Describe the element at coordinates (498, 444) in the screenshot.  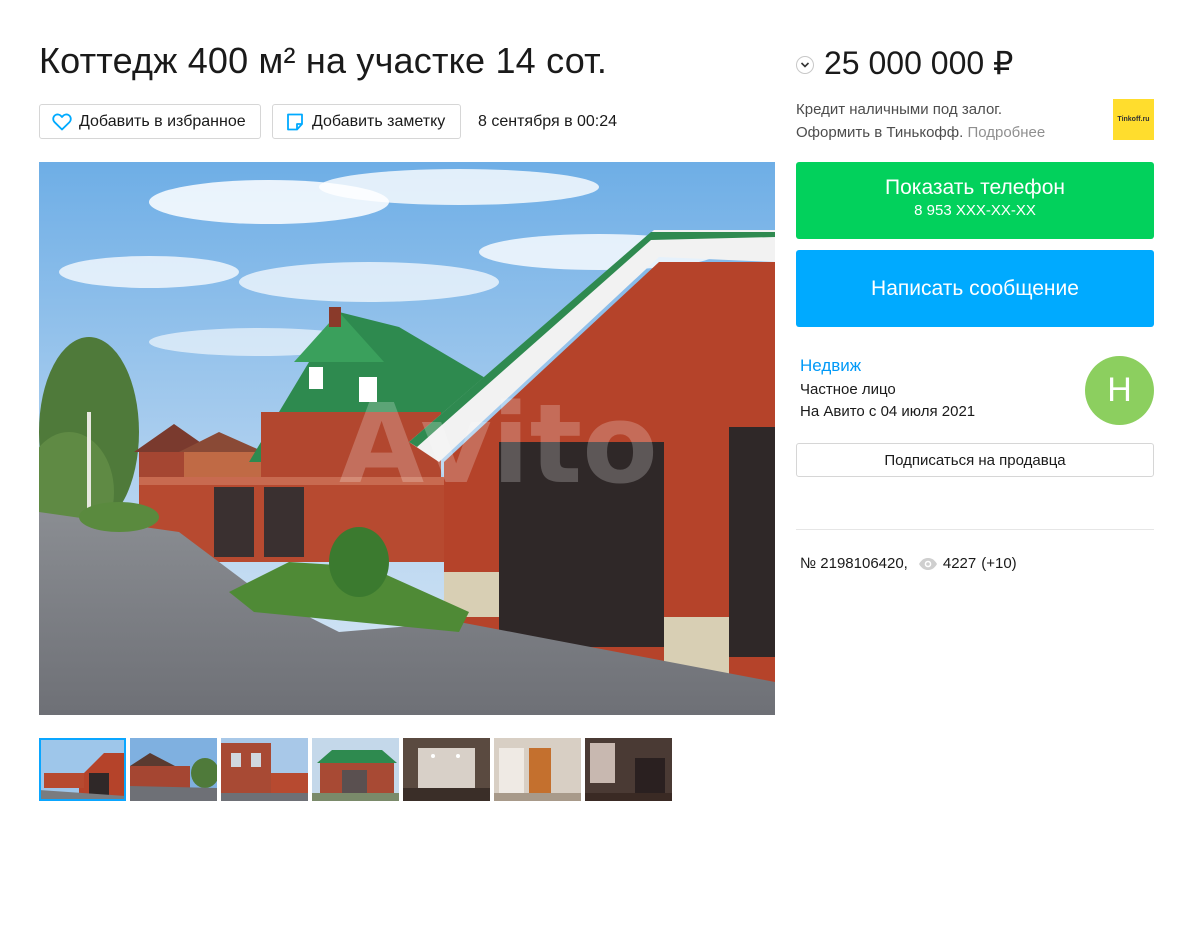
I see `avito-watermark: Avito` at that location.